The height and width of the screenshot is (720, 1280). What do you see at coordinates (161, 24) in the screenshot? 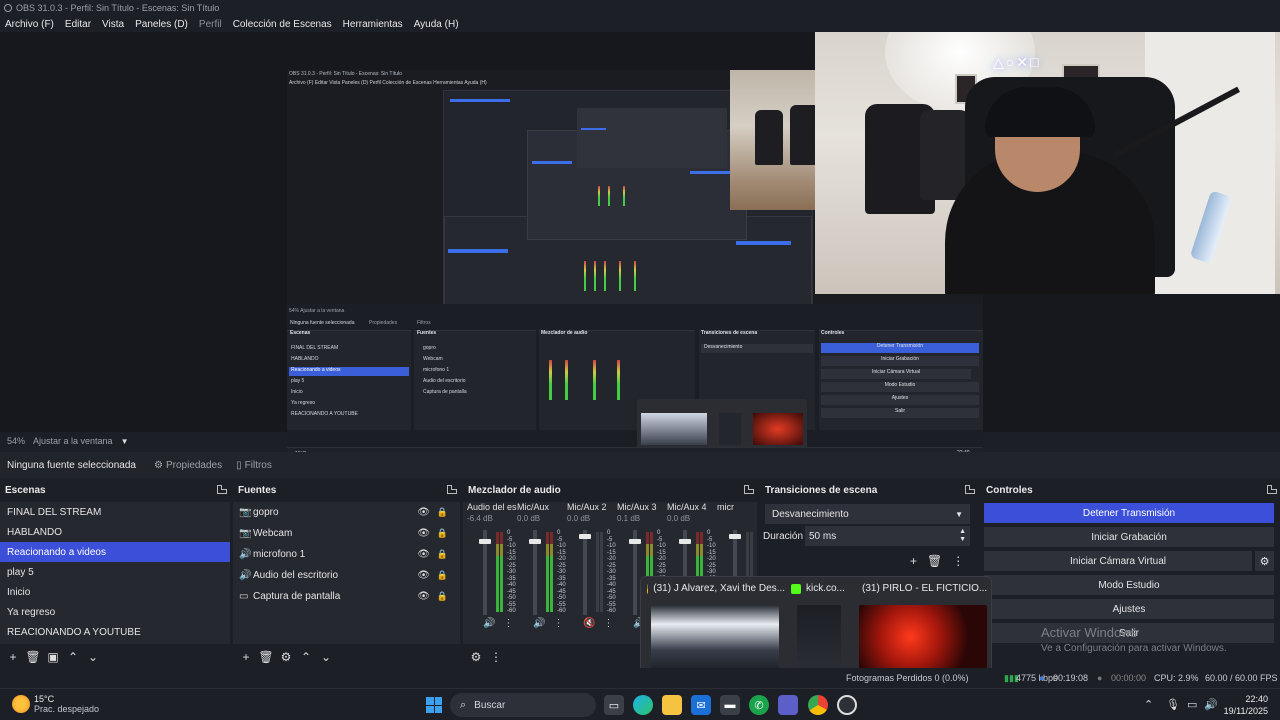
I see `menu-item: Paneles (D)` at bounding box center [161, 24].